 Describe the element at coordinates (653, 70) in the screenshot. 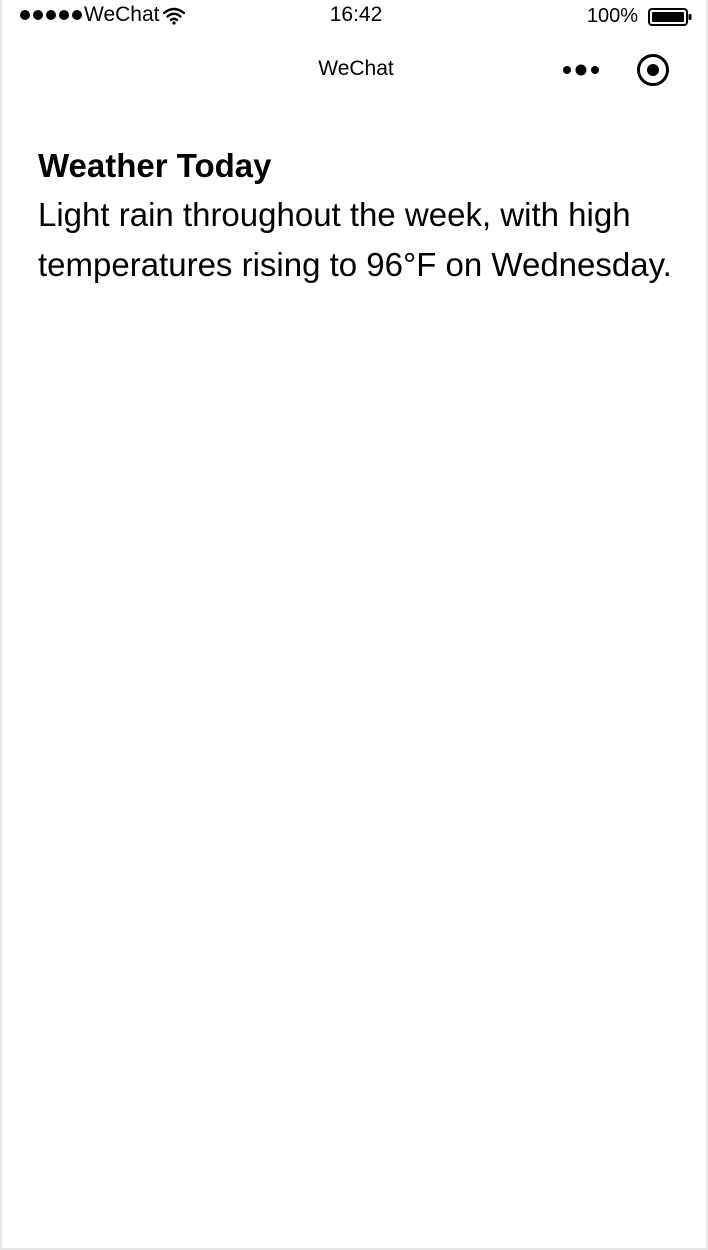

I see `target-circle-icon` at that location.